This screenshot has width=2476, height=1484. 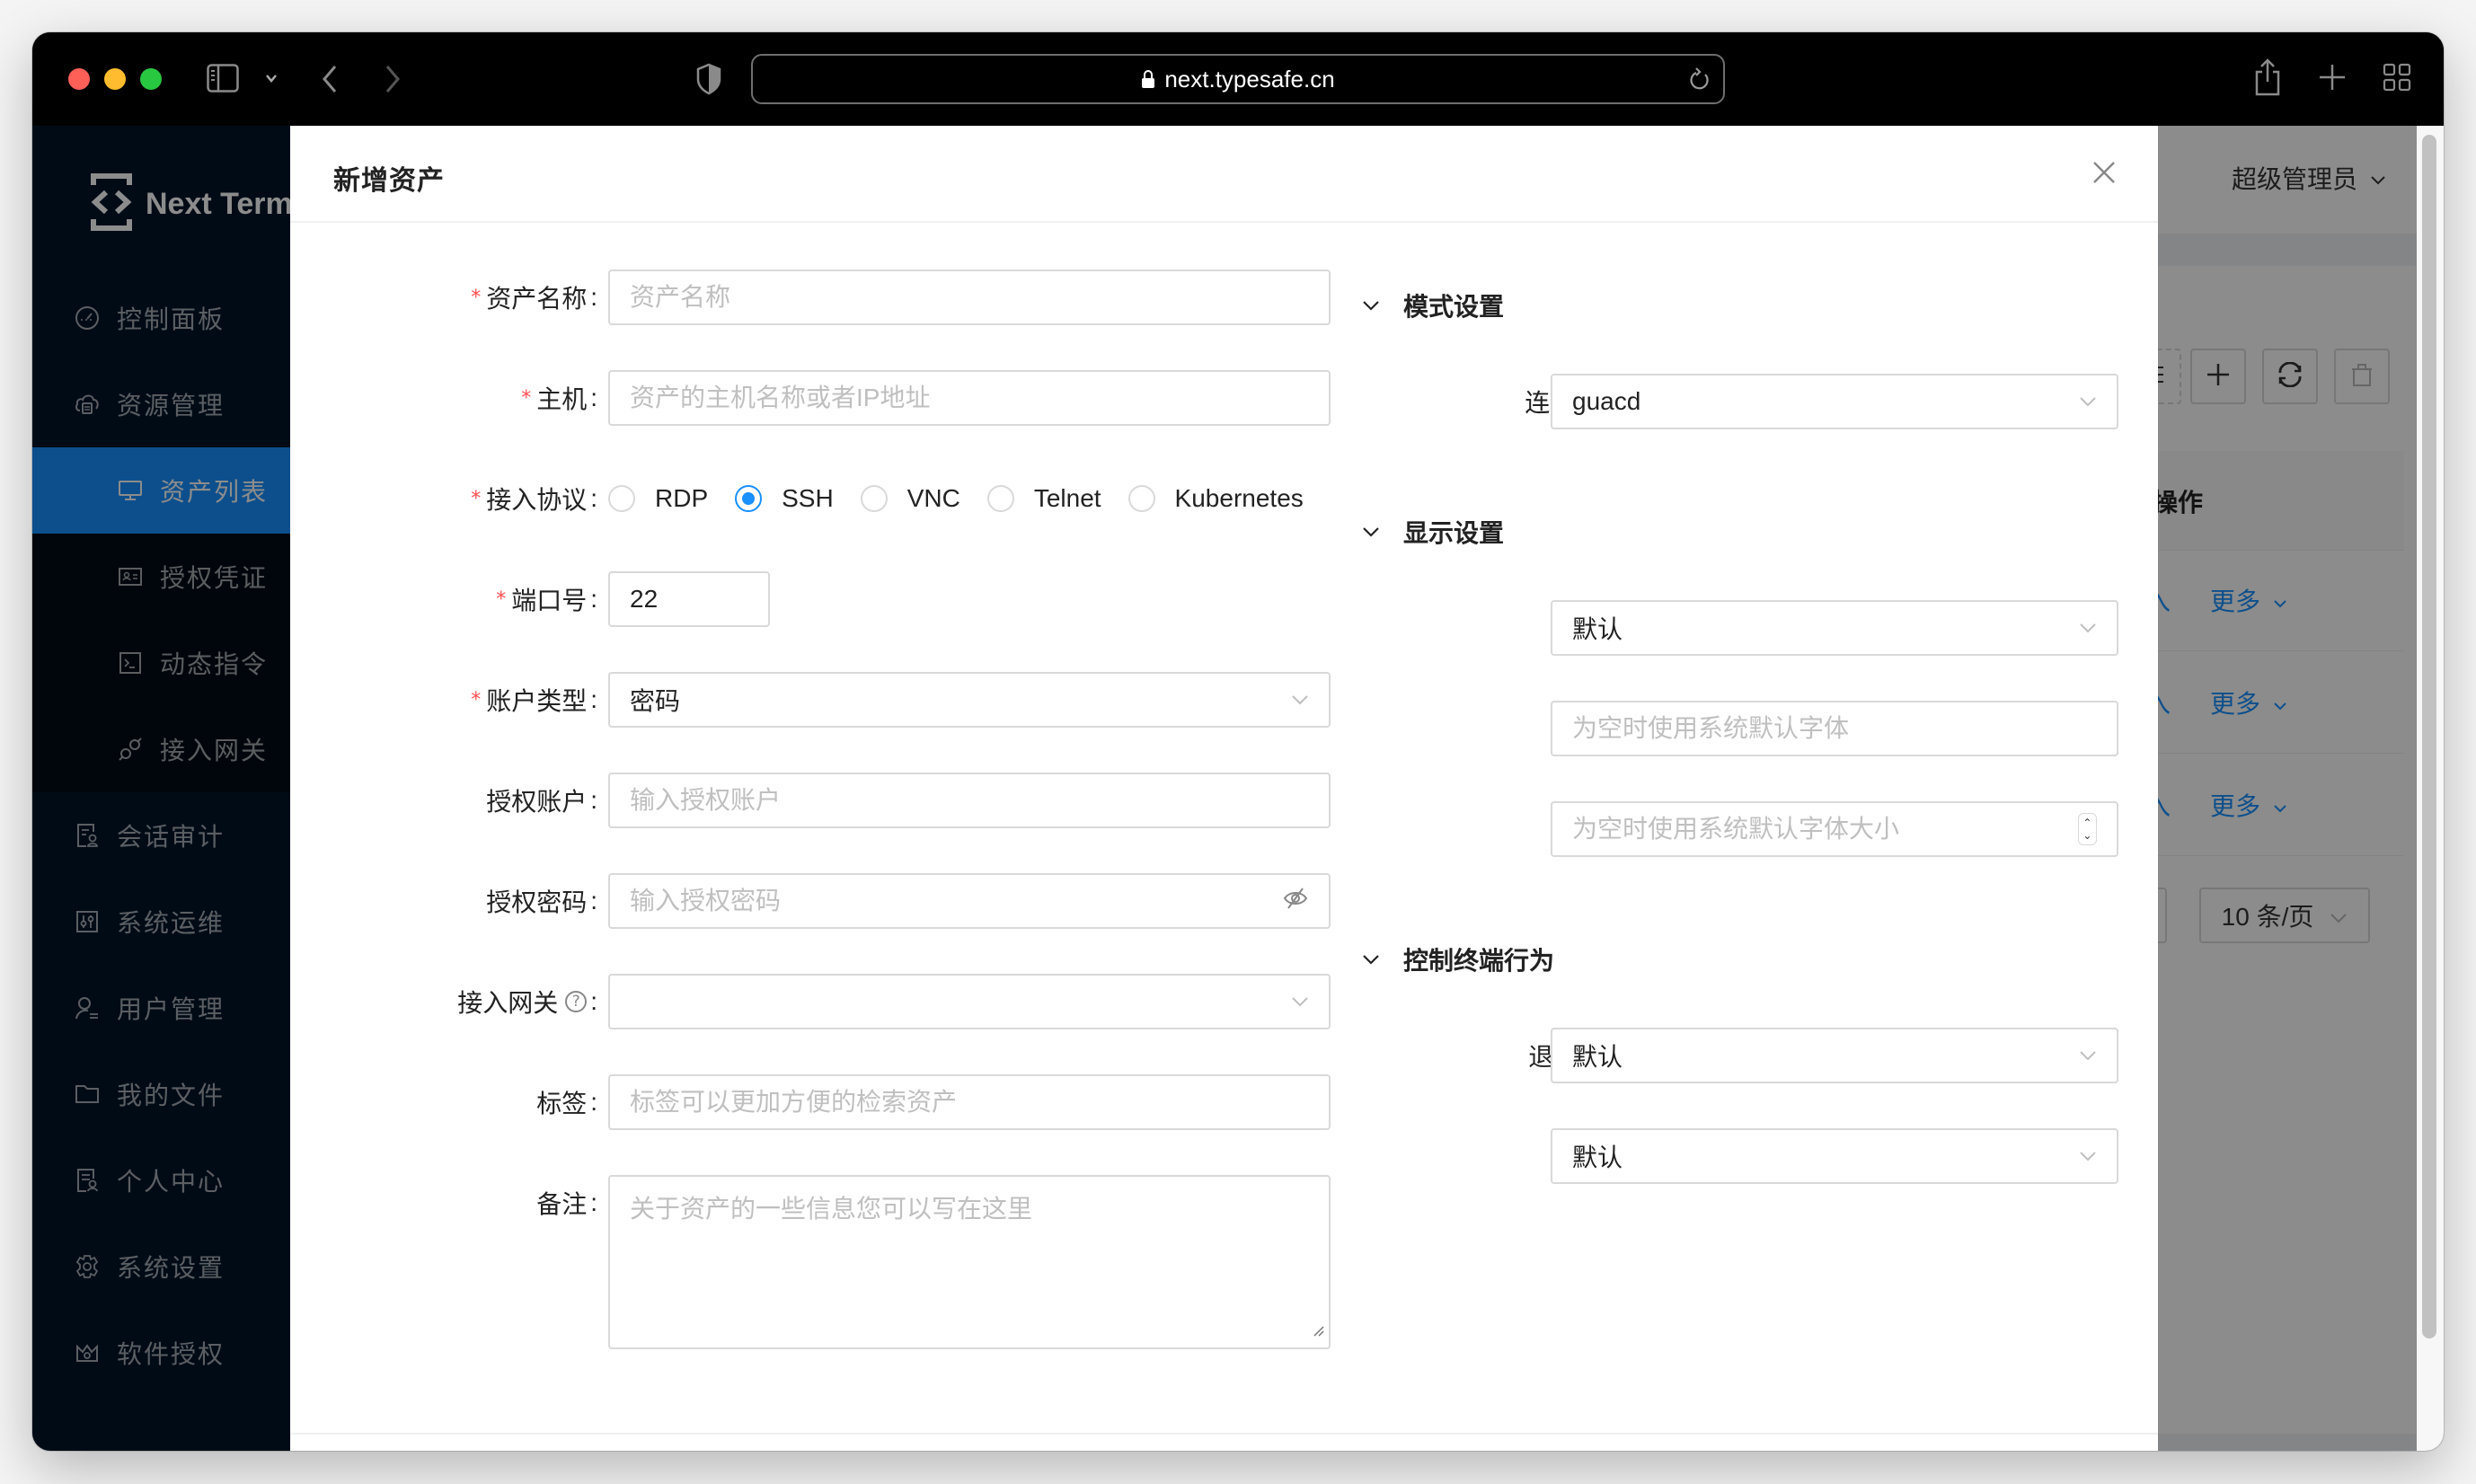 I want to click on auth-account-label: 授权账户:, so click(x=443, y=800).